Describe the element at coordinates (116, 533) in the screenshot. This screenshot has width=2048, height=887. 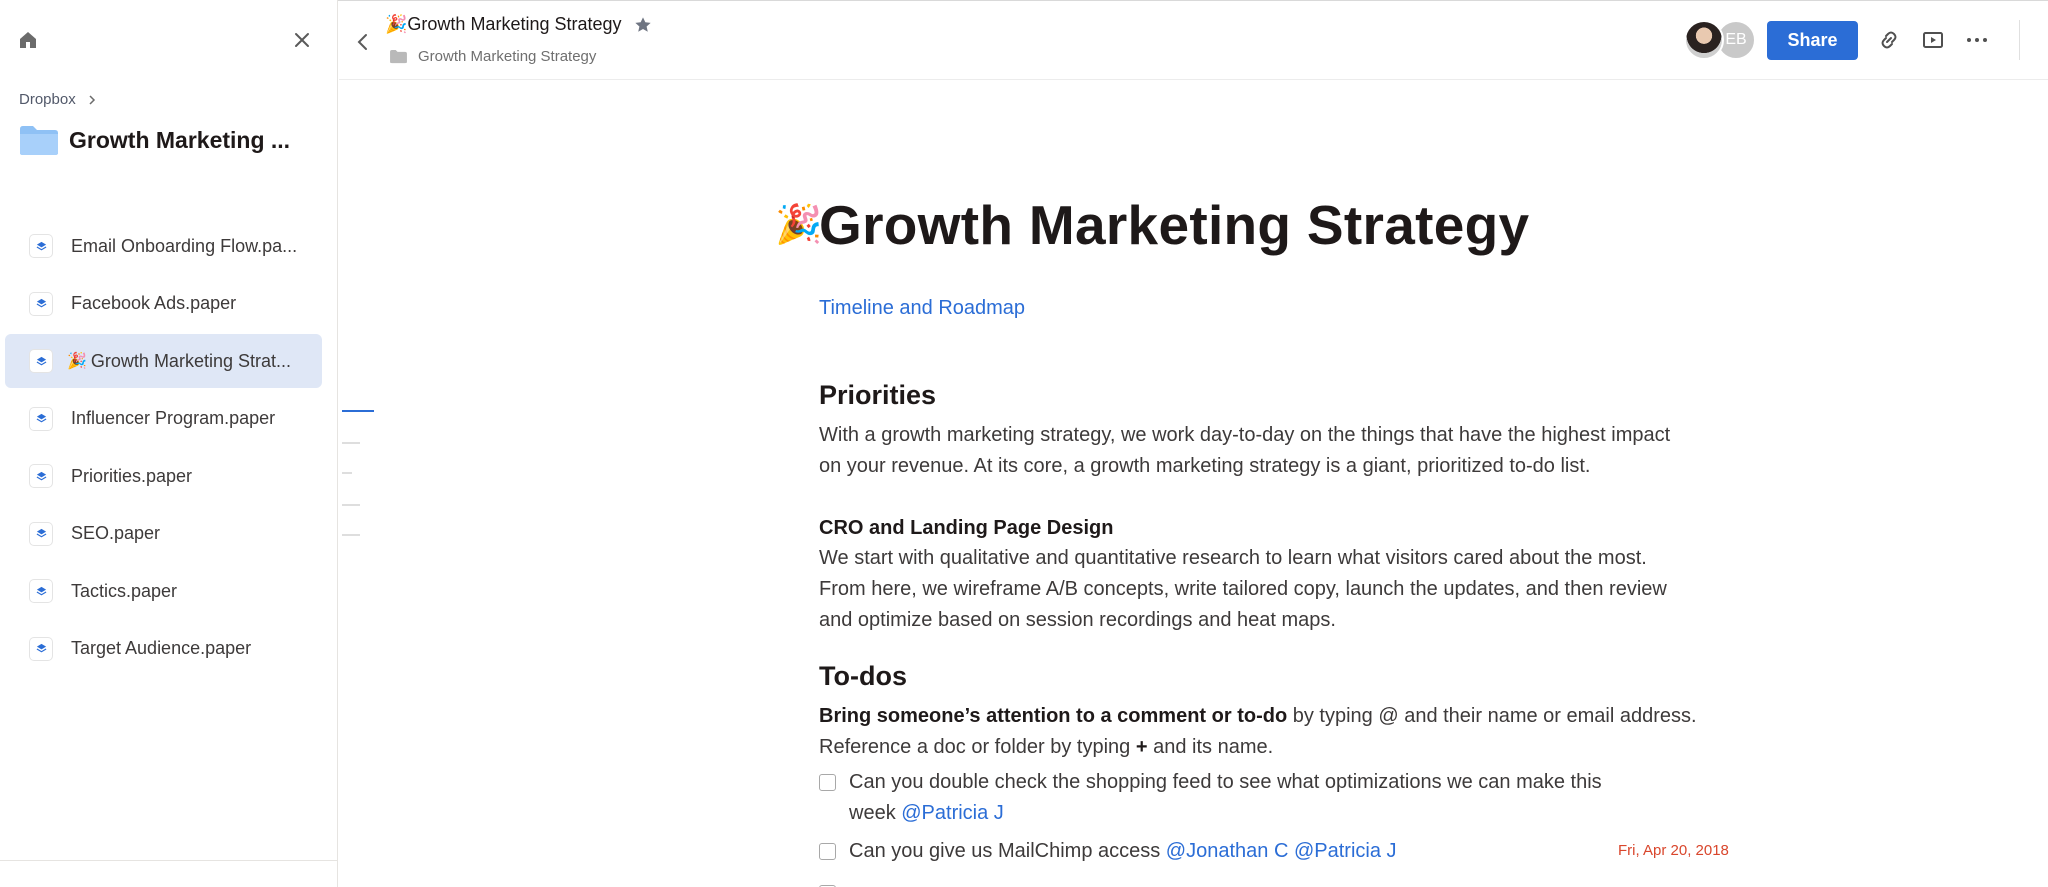
I see `sidebar-file-label: SEO.paper` at that location.